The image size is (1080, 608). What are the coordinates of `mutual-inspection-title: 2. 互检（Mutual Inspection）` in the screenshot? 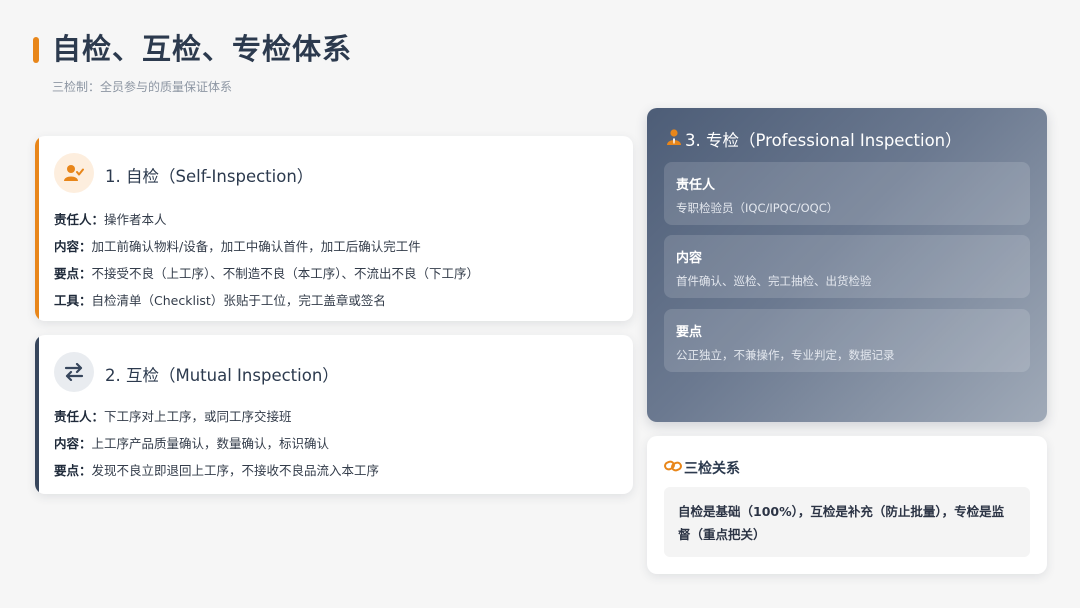 It's located at (222, 375).